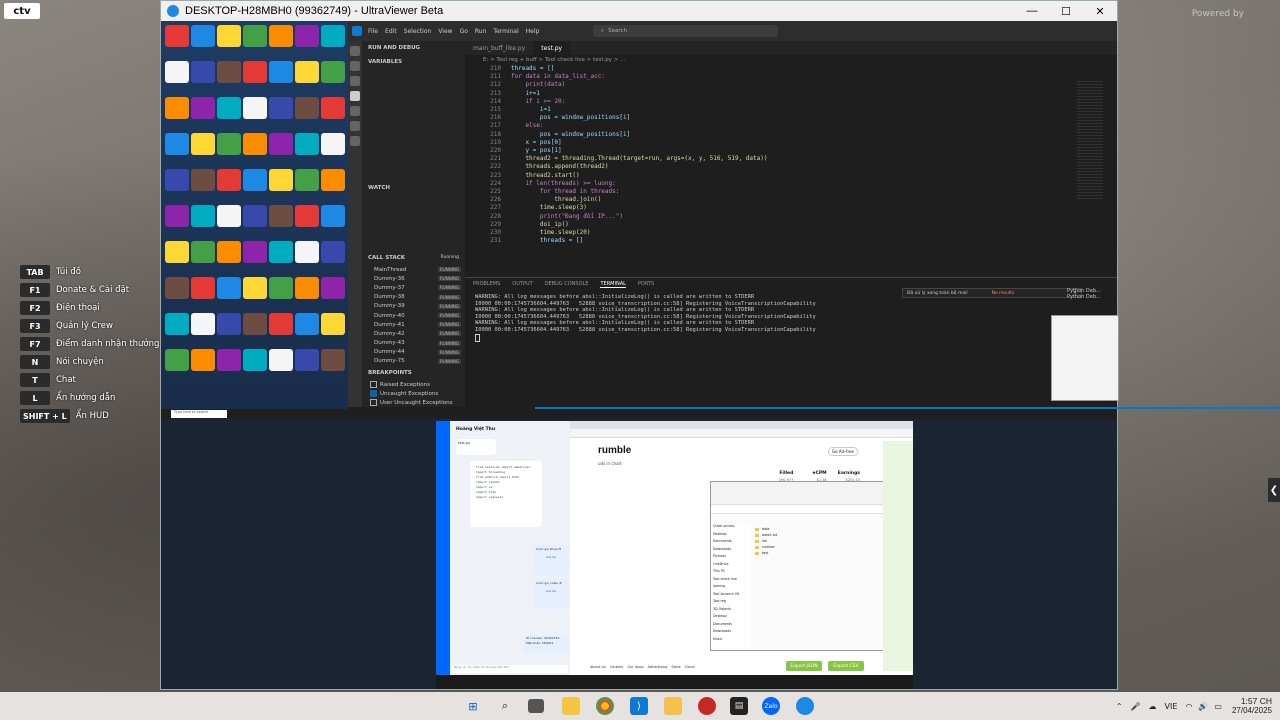 This screenshot has height=720, width=1280. Describe the element at coordinates (1188, 706) in the screenshot. I see `wifi-icon: ◠` at that location.